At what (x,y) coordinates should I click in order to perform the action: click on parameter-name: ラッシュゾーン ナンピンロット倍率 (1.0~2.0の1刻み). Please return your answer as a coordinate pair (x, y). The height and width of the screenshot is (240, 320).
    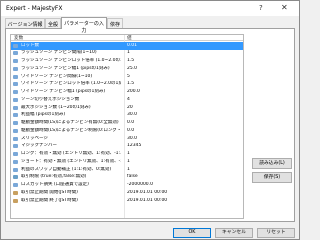
    Looking at the image, I should click on (71, 61).